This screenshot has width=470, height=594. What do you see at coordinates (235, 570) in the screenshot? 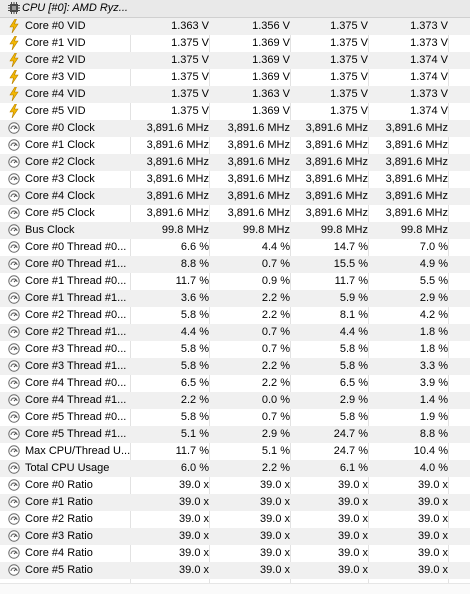
I see `sensor-row: Core #5 Ratio 39.0 x 39.0 x 39.0 x 39.0 x` at bounding box center [235, 570].